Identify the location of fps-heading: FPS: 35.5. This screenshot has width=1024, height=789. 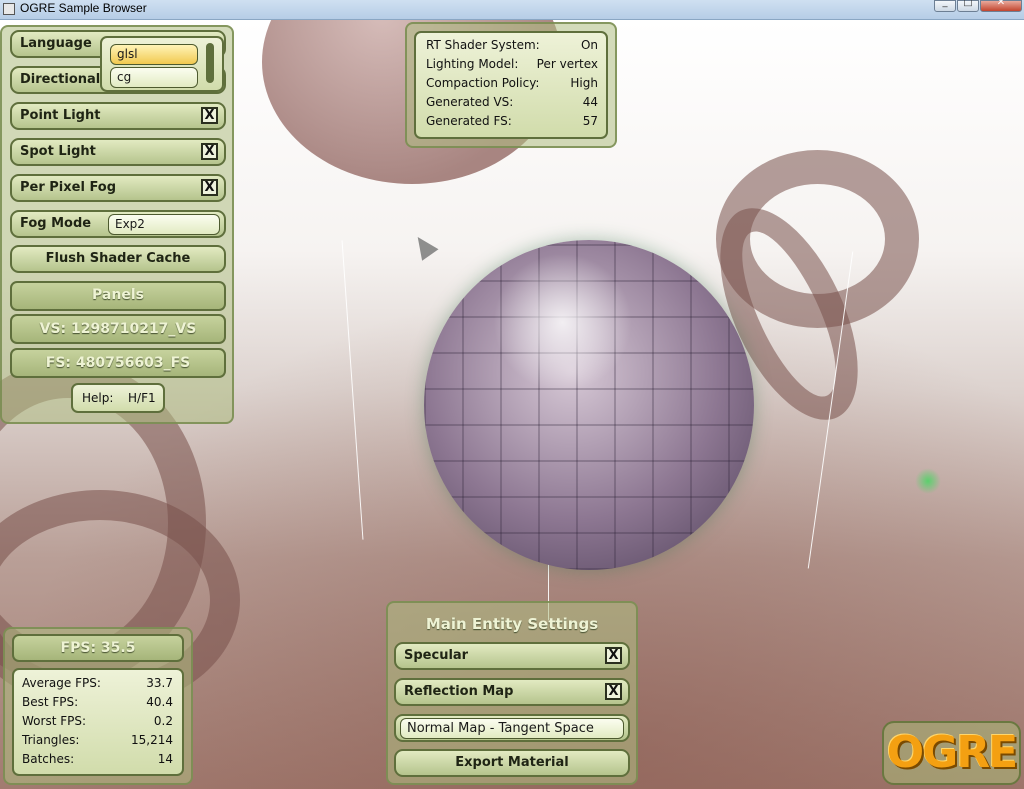
(98, 648).